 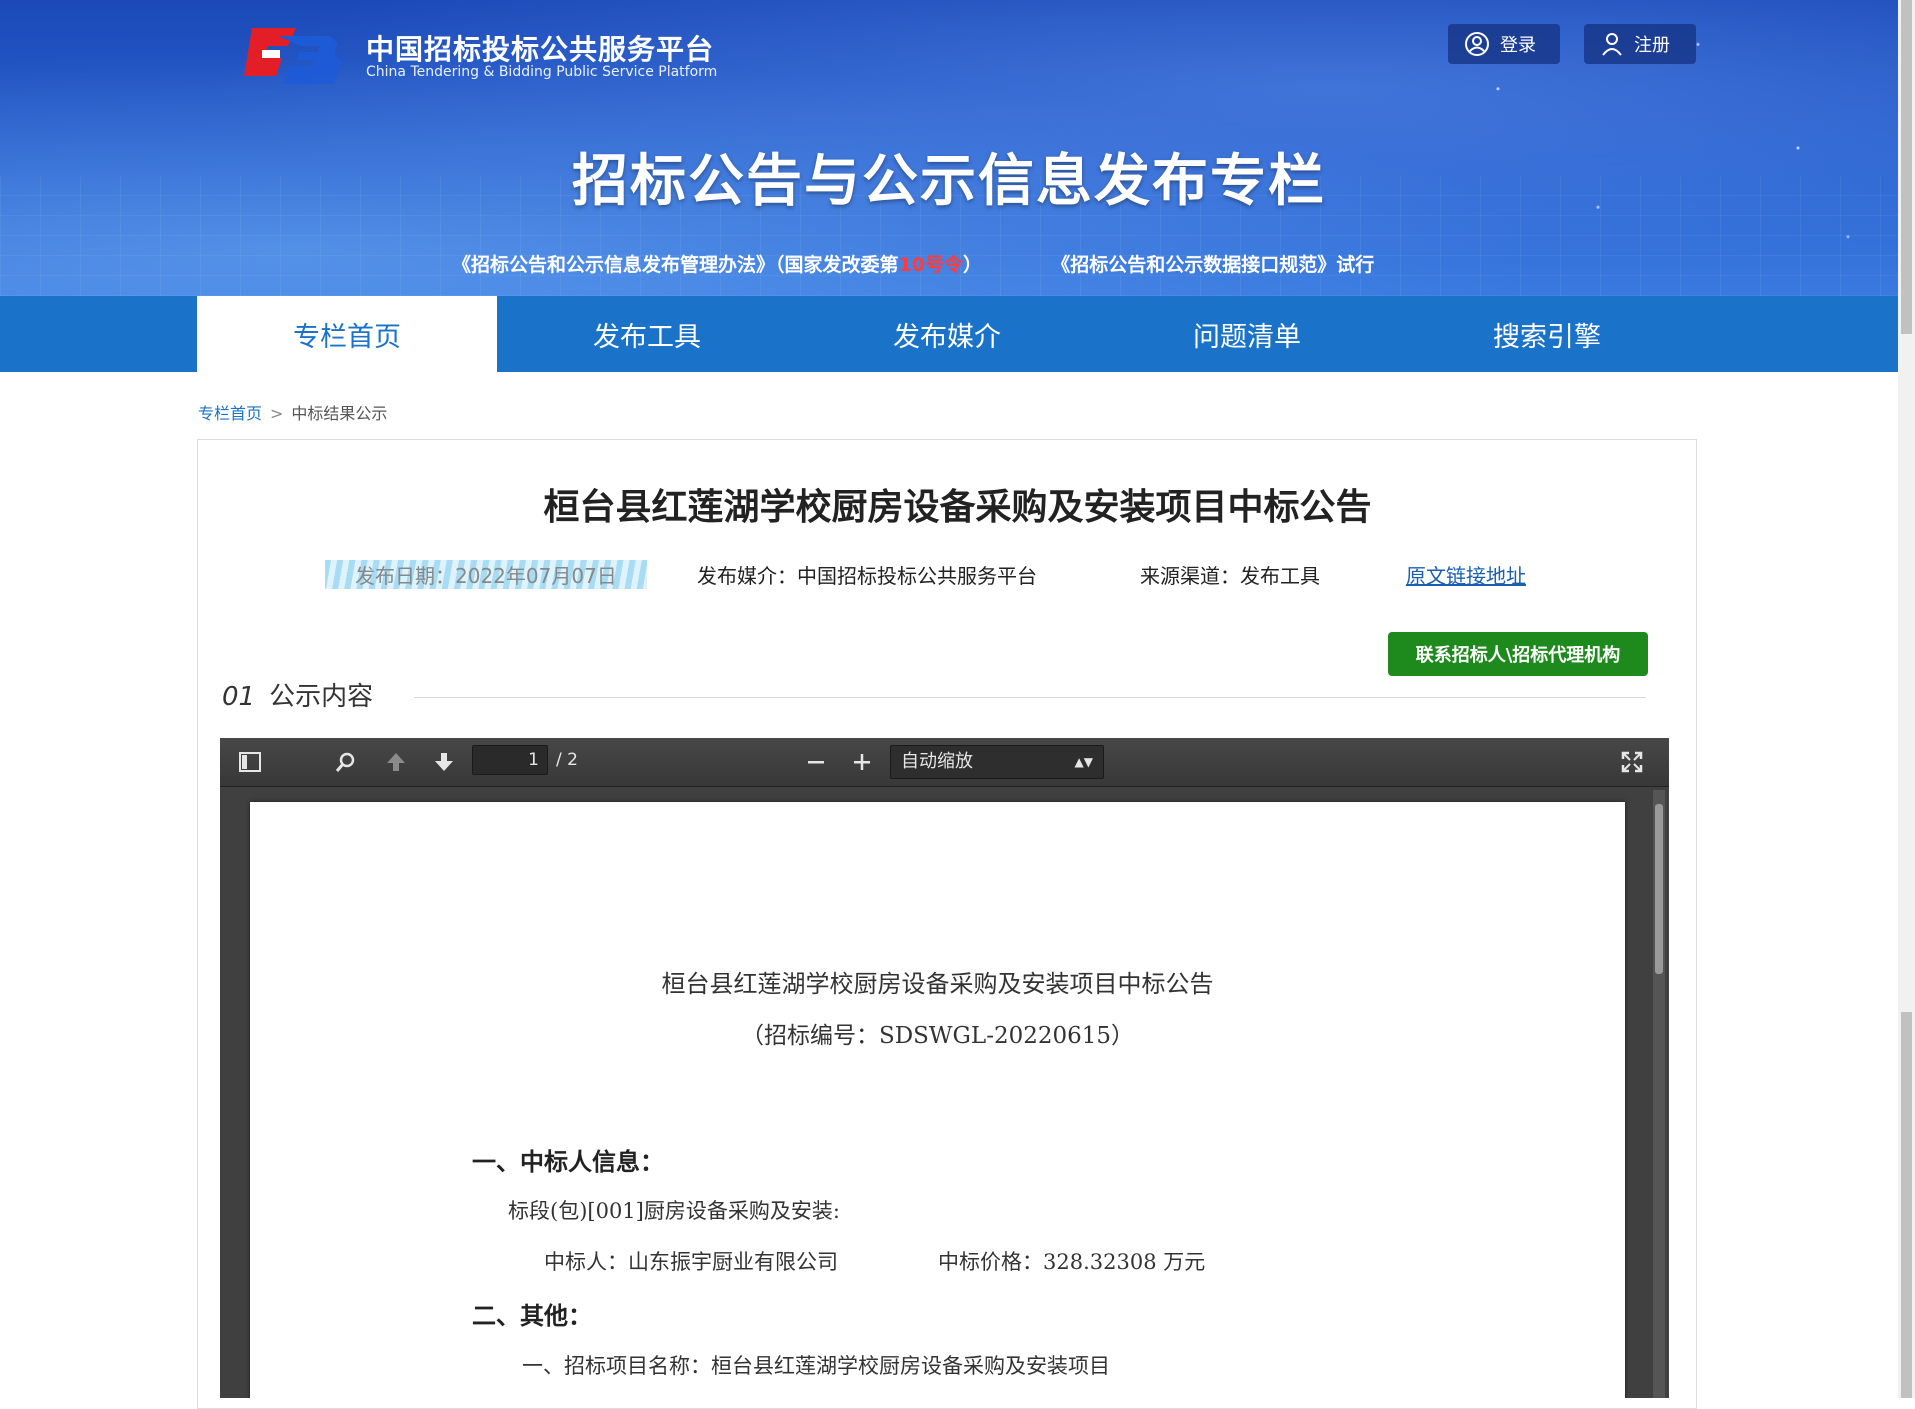 What do you see at coordinates (567, 760) in the screenshot?
I see `page-total: / 2` at bounding box center [567, 760].